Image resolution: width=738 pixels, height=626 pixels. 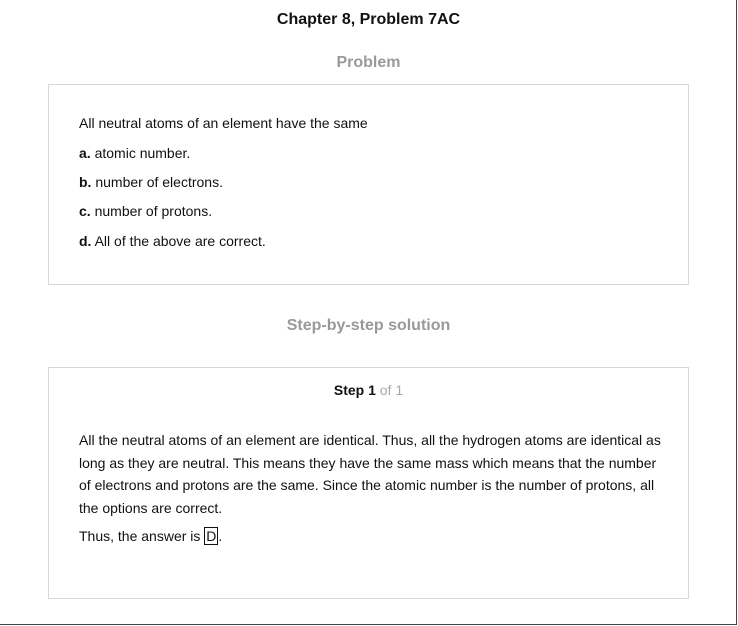 I want to click on chapter-title: Chapter 8, Problem 7AC, so click(x=368, y=19).